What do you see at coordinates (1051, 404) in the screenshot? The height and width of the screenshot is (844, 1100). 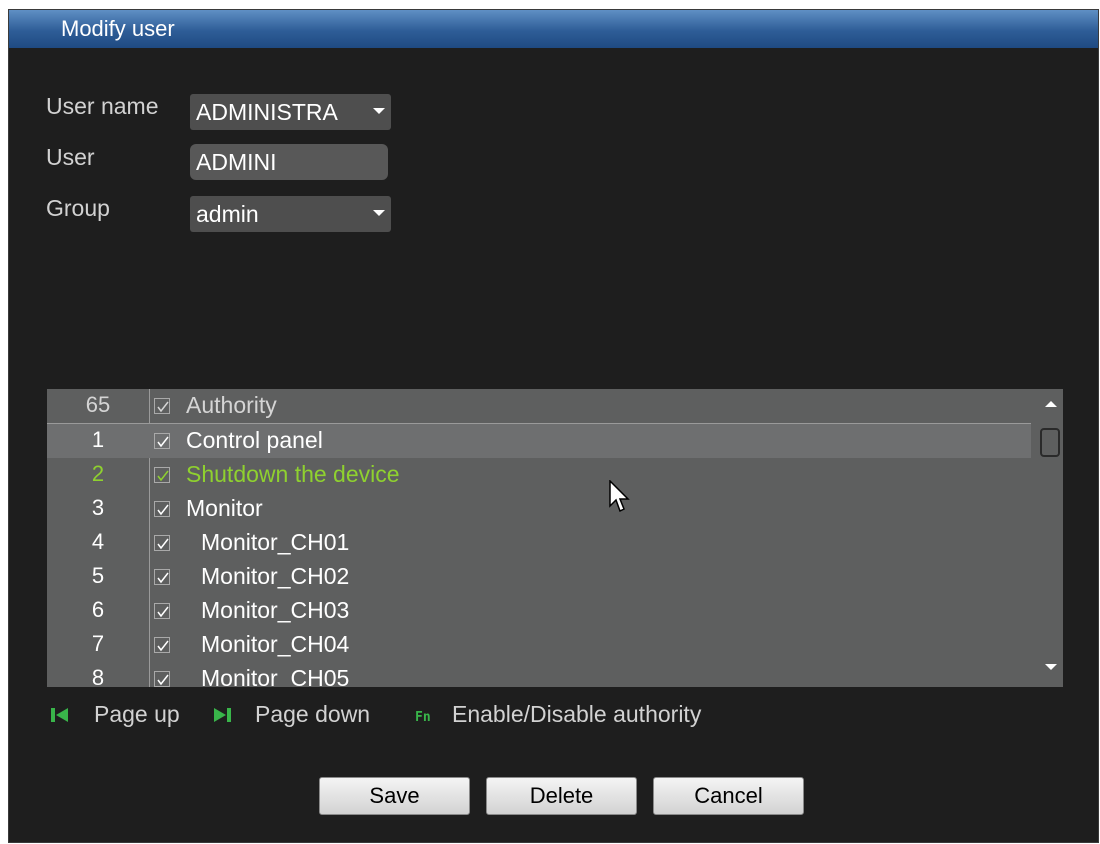 I see `scroll-up-arrow-icon` at bounding box center [1051, 404].